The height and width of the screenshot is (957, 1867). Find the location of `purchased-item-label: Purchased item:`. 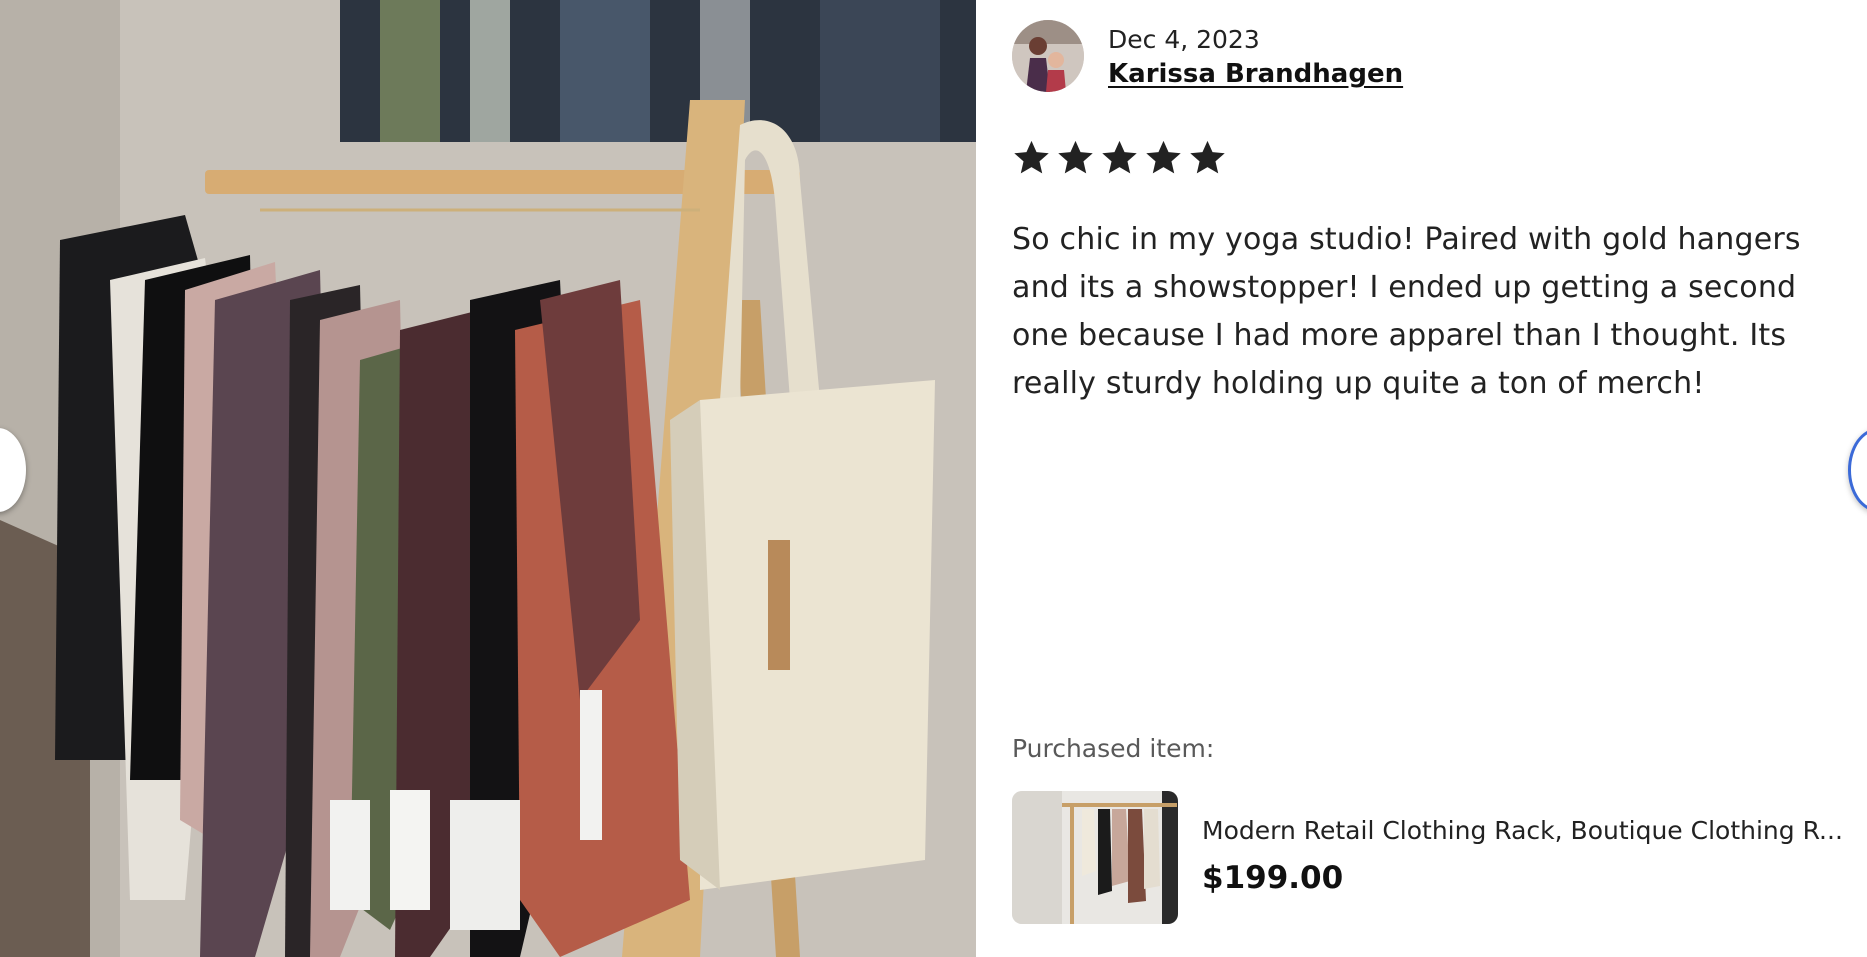

purchased-item-label: Purchased item: is located at coordinates (1113, 748).